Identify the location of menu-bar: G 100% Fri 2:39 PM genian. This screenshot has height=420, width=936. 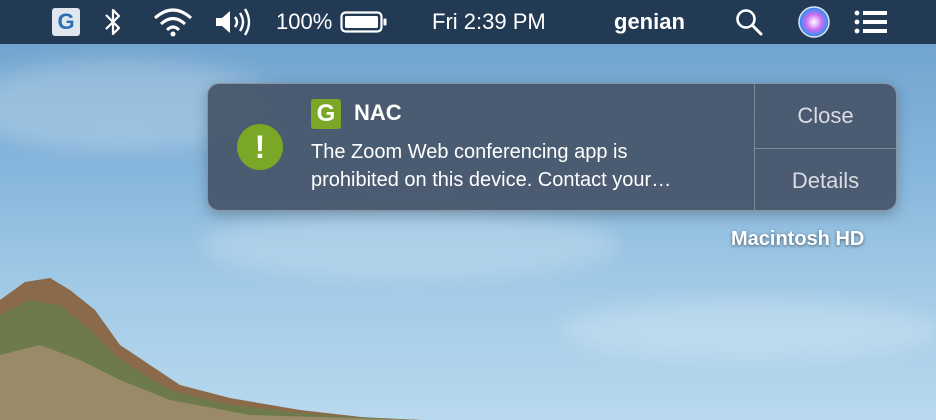
(468, 22).